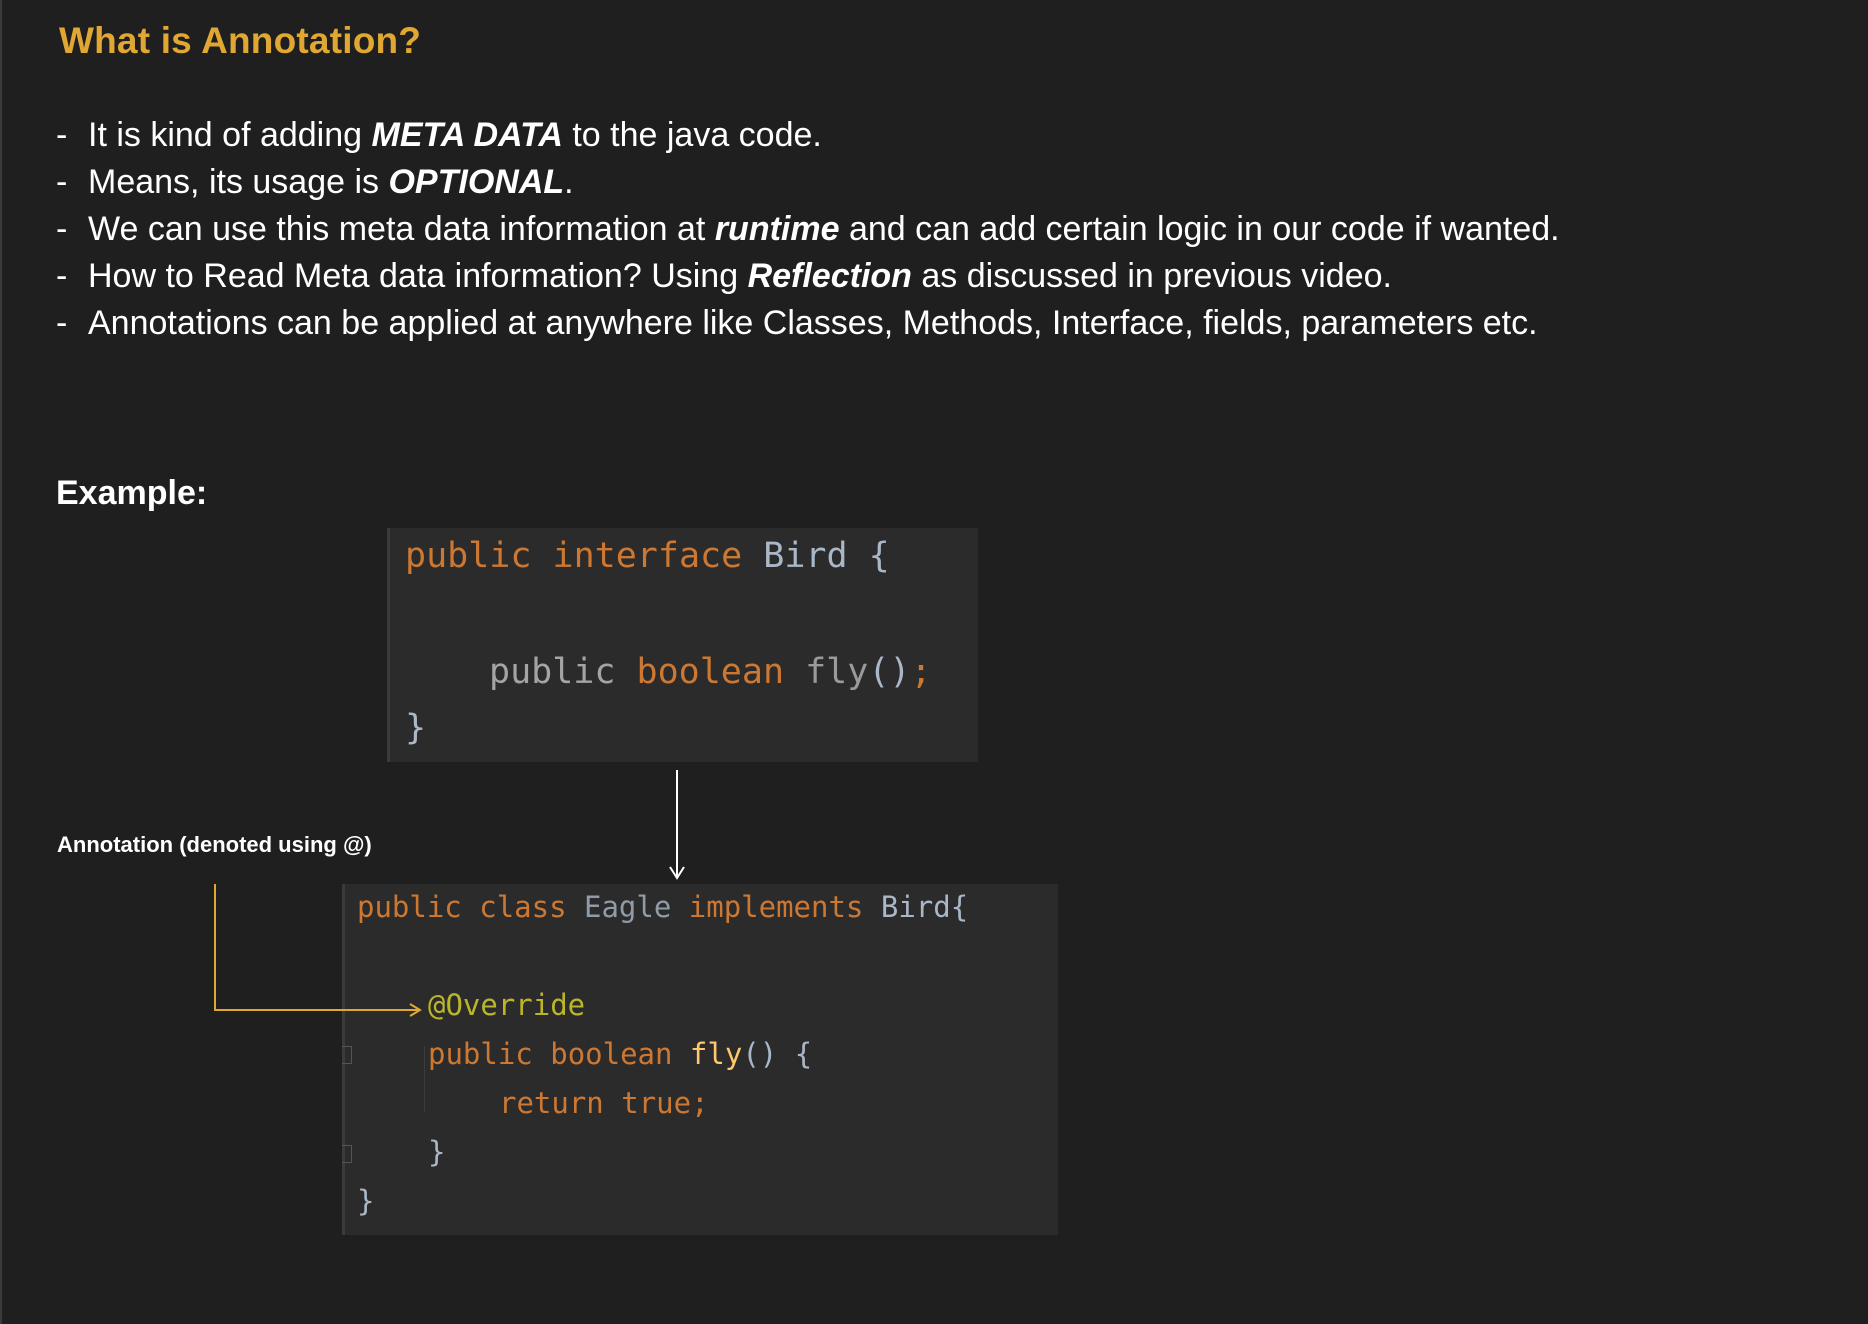 The width and height of the screenshot is (1868, 1324). Describe the element at coordinates (318, 950) in the screenshot. I see `annotation-arrow` at that location.